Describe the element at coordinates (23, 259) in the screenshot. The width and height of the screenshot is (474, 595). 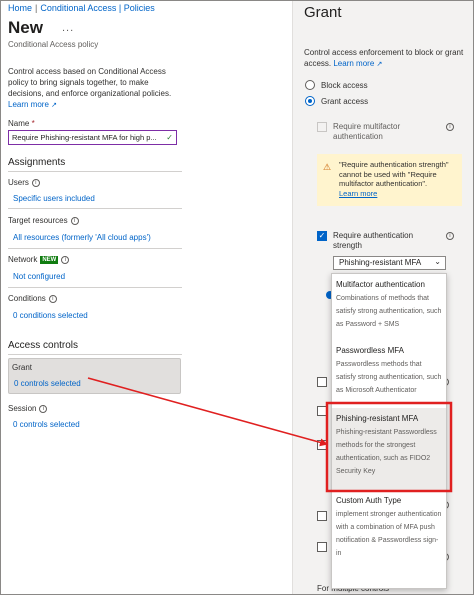
I see `network-label-text: Network` at that location.